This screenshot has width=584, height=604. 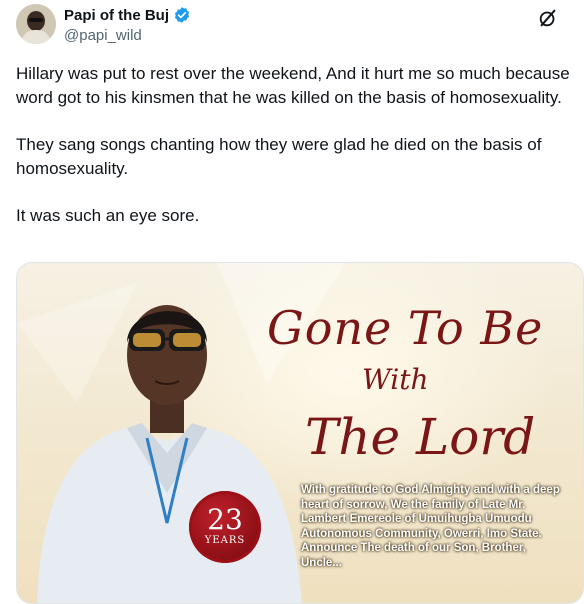 What do you see at coordinates (36, 24) in the screenshot?
I see `avatar` at bounding box center [36, 24].